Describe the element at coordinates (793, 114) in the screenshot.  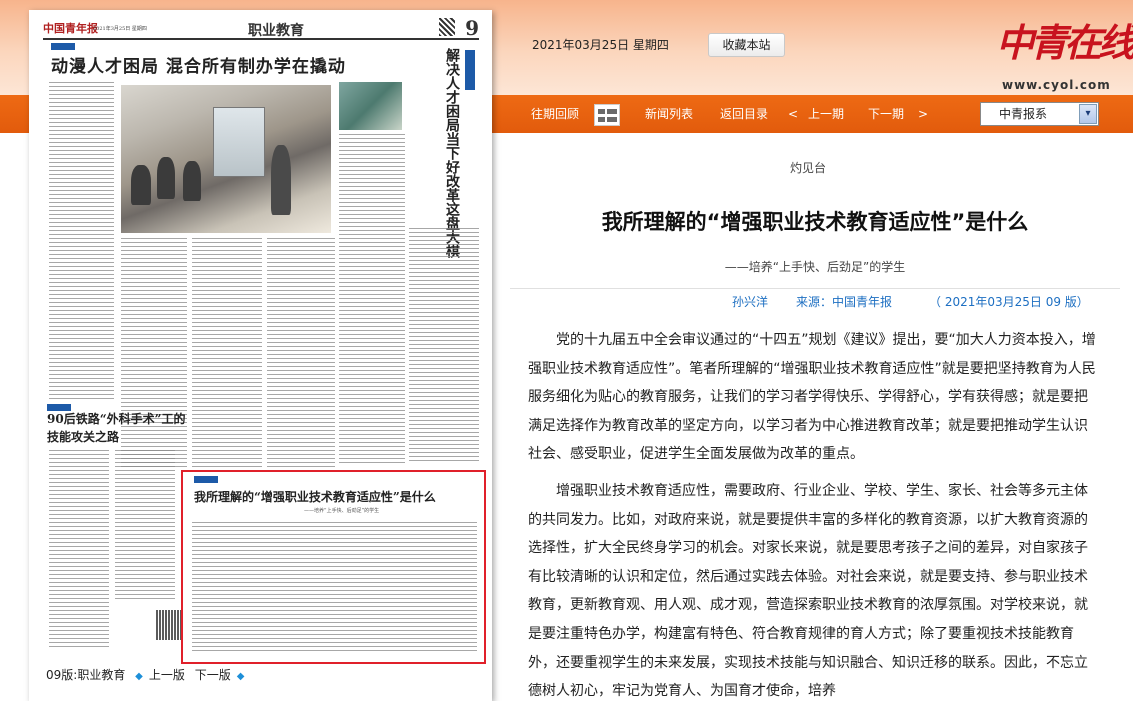
I see `chevron-left-icon: <` at that location.